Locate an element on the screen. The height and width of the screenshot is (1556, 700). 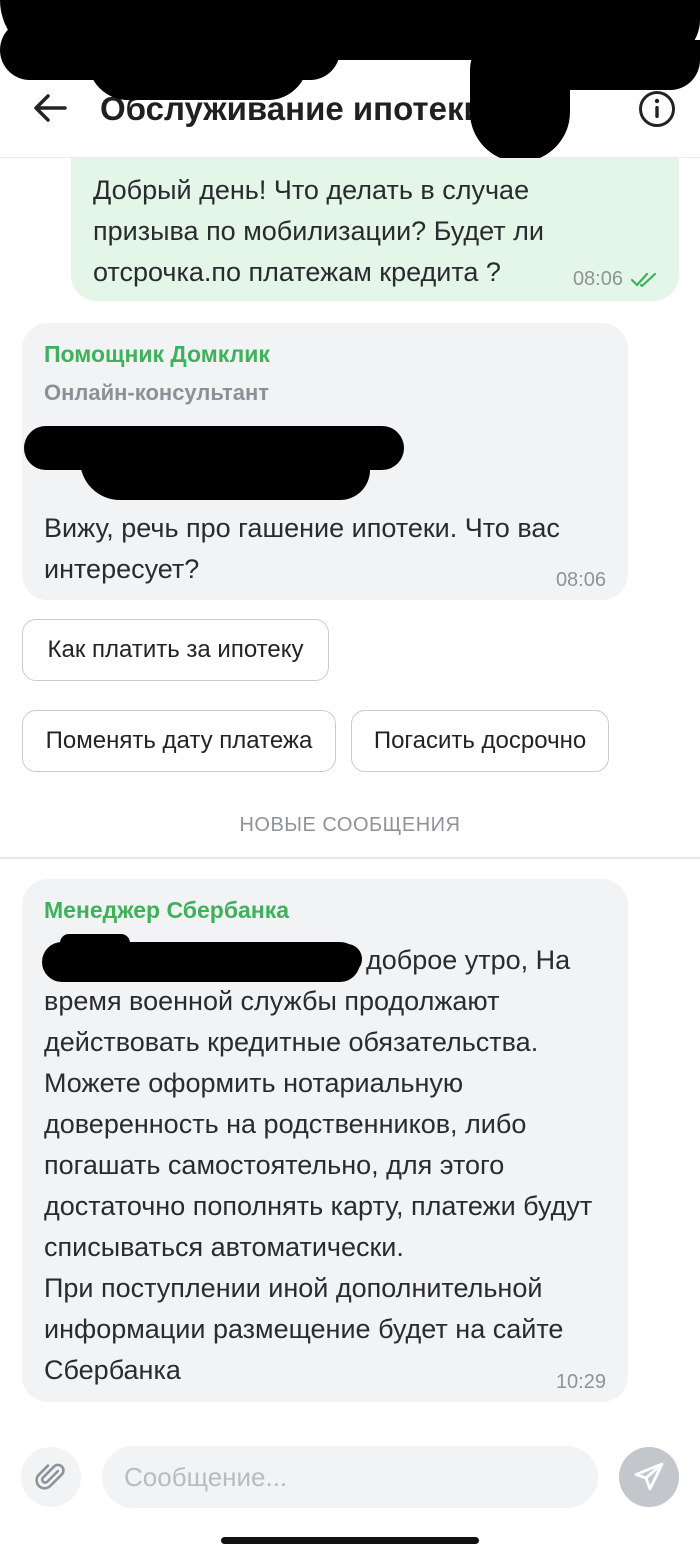
attach-button is located at coordinates (51, 1477).